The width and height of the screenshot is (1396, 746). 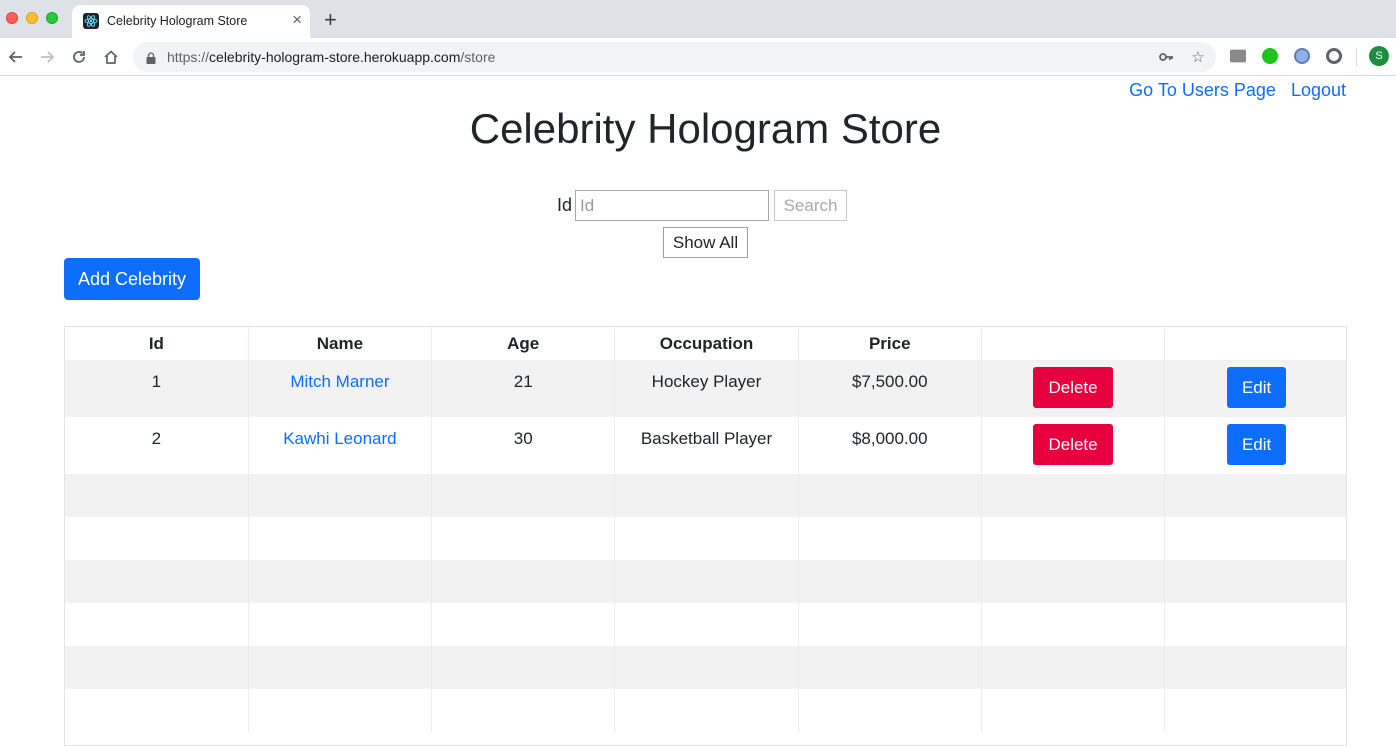 I want to click on cell-id: 1, so click(x=157, y=388).